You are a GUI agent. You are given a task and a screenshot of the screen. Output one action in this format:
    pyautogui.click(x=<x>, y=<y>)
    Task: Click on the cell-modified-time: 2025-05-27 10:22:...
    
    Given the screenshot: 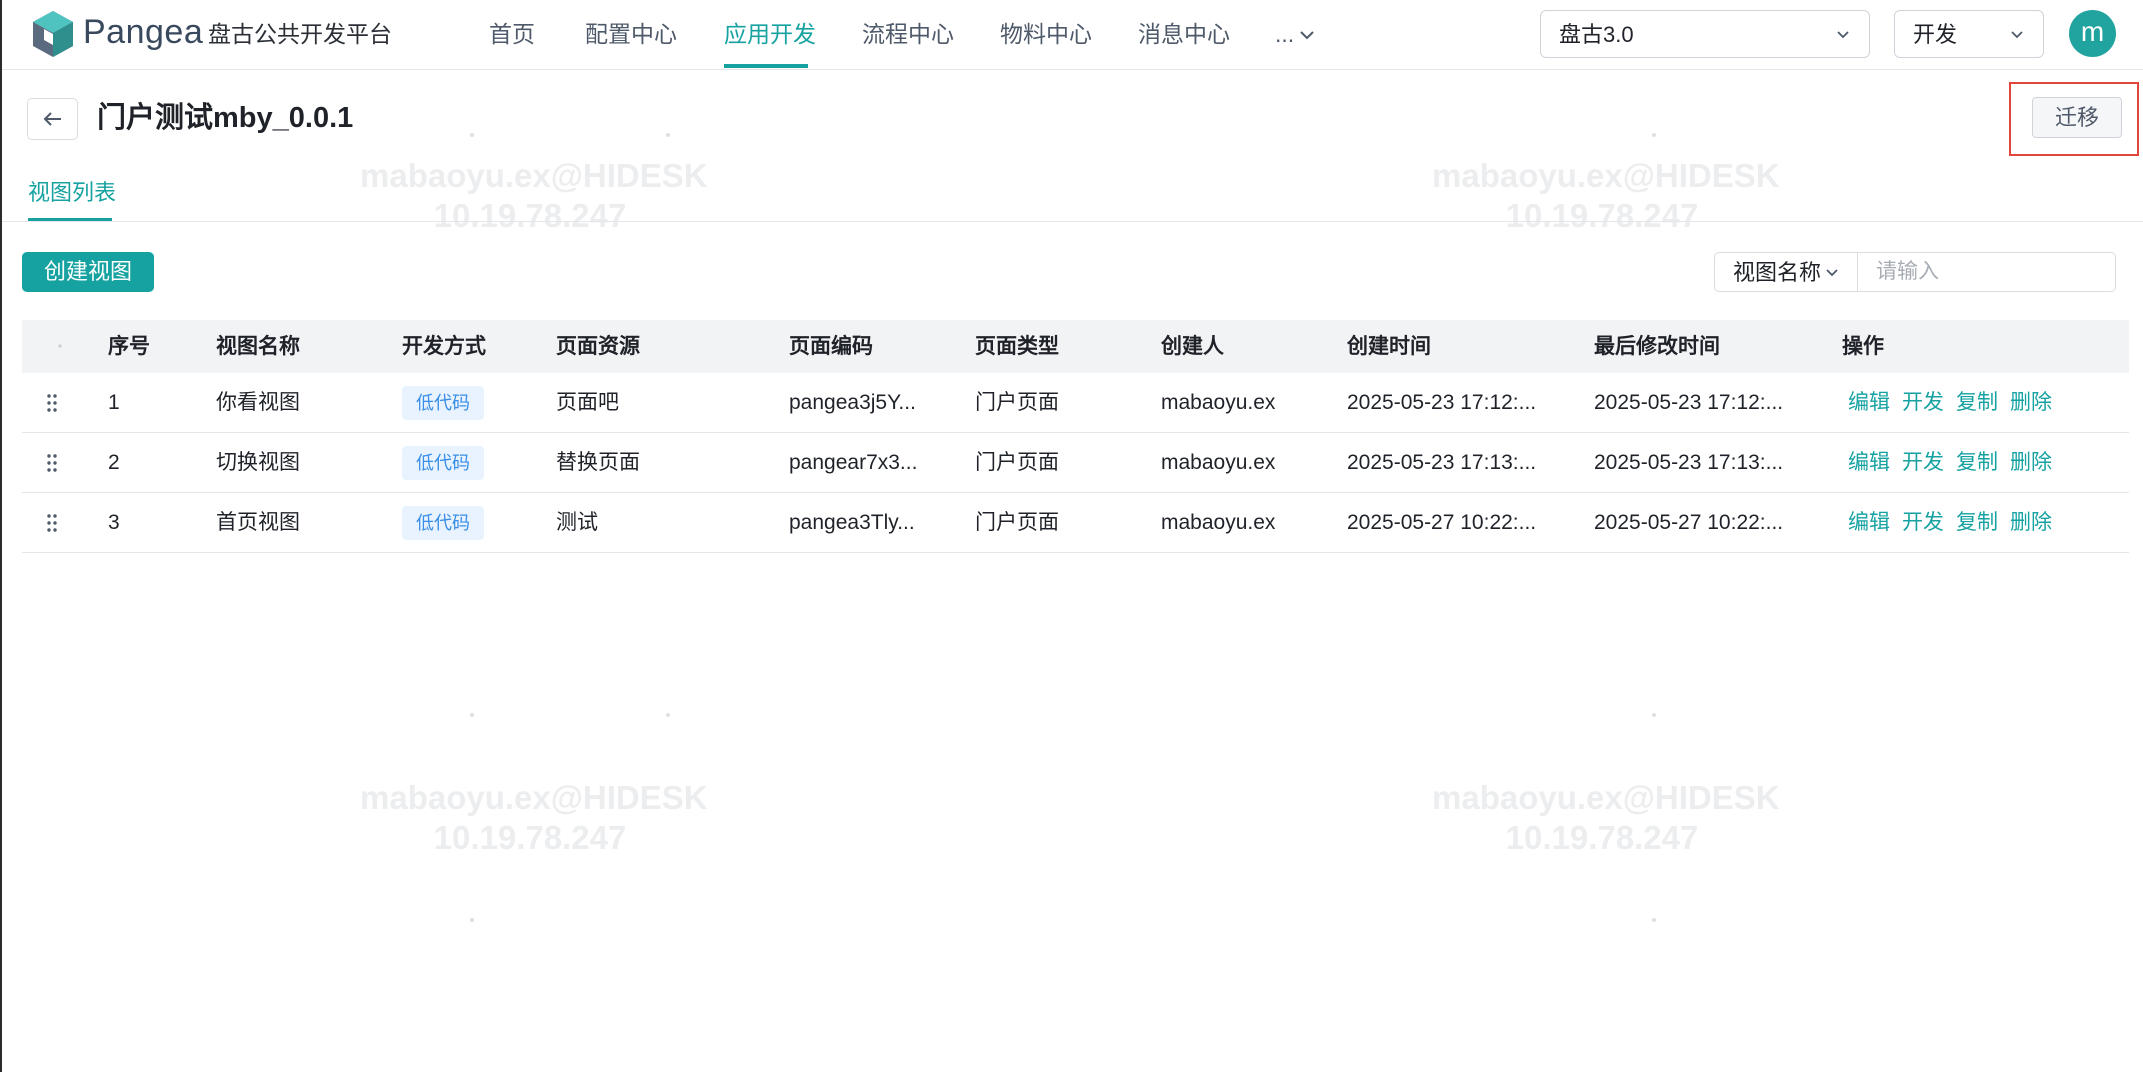 What is the action you would take?
    pyautogui.click(x=1689, y=522)
    